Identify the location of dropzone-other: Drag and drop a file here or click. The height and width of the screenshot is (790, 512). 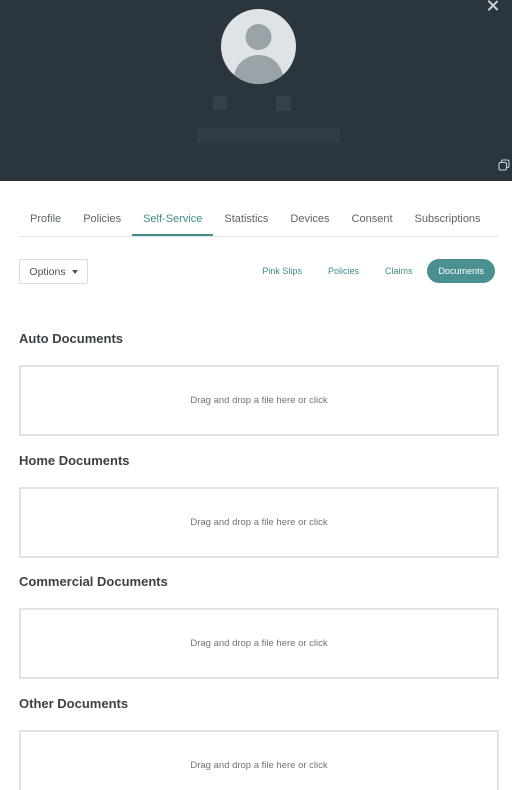
(259, 760).